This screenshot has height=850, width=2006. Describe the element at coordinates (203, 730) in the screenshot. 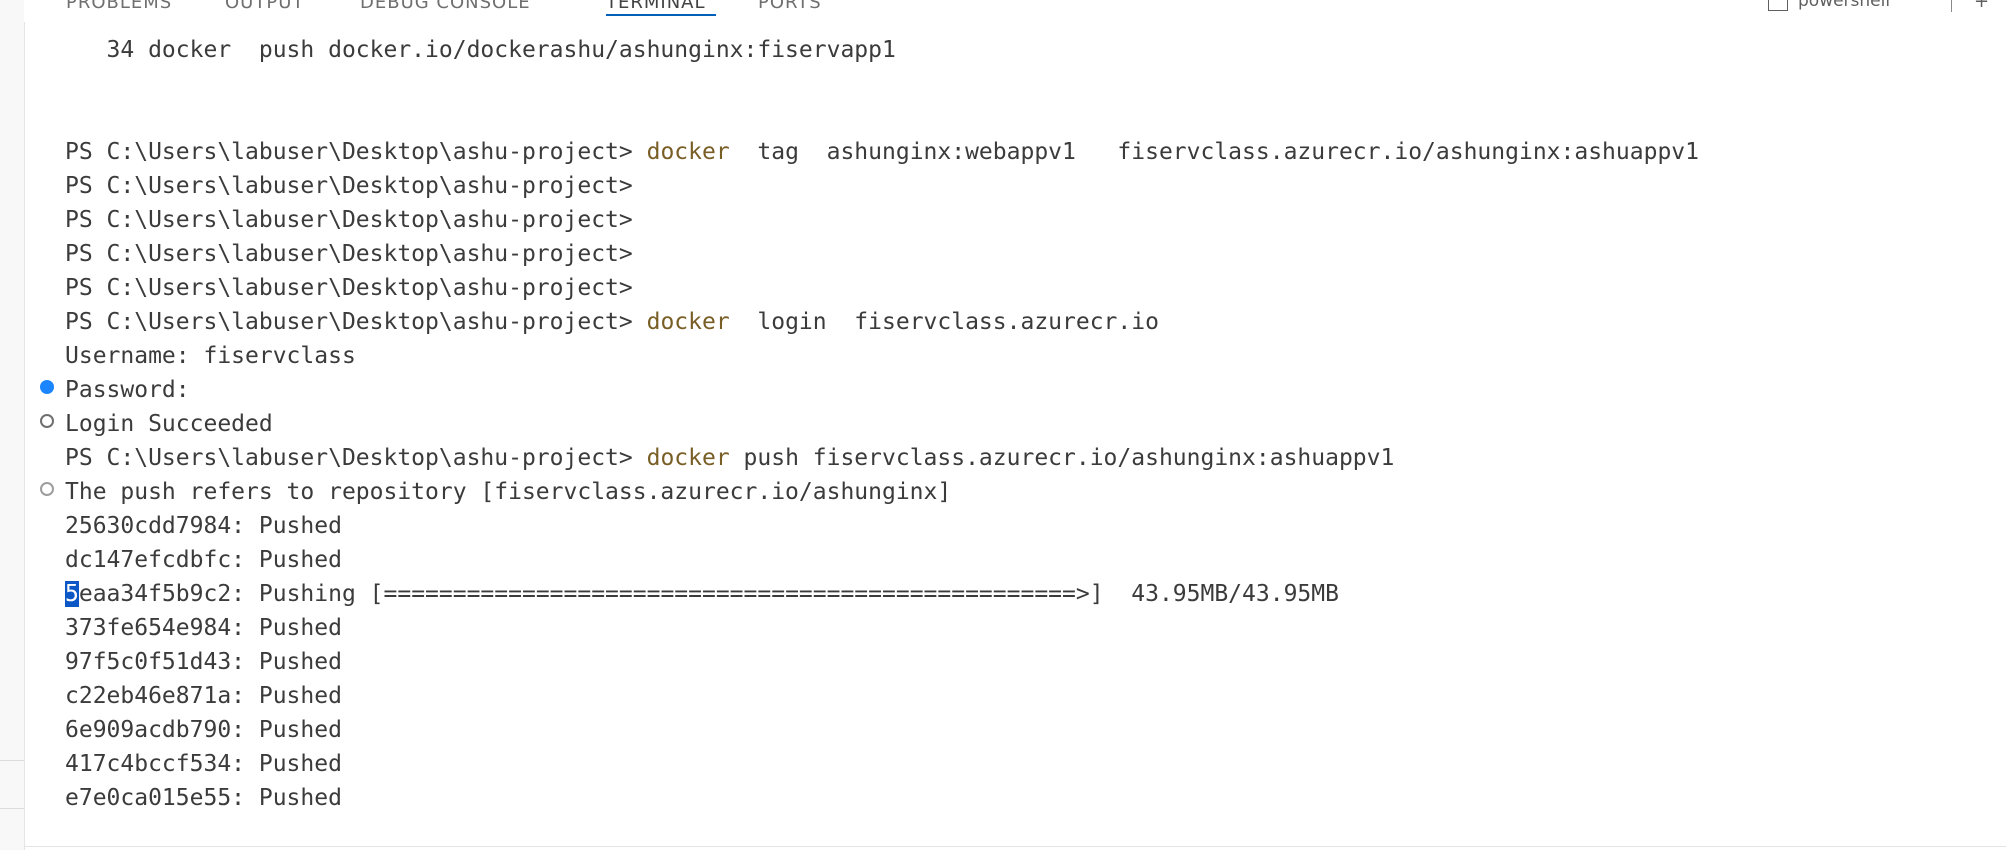

I see `layer-line: 6e909acdb790: Pushed` at that location.